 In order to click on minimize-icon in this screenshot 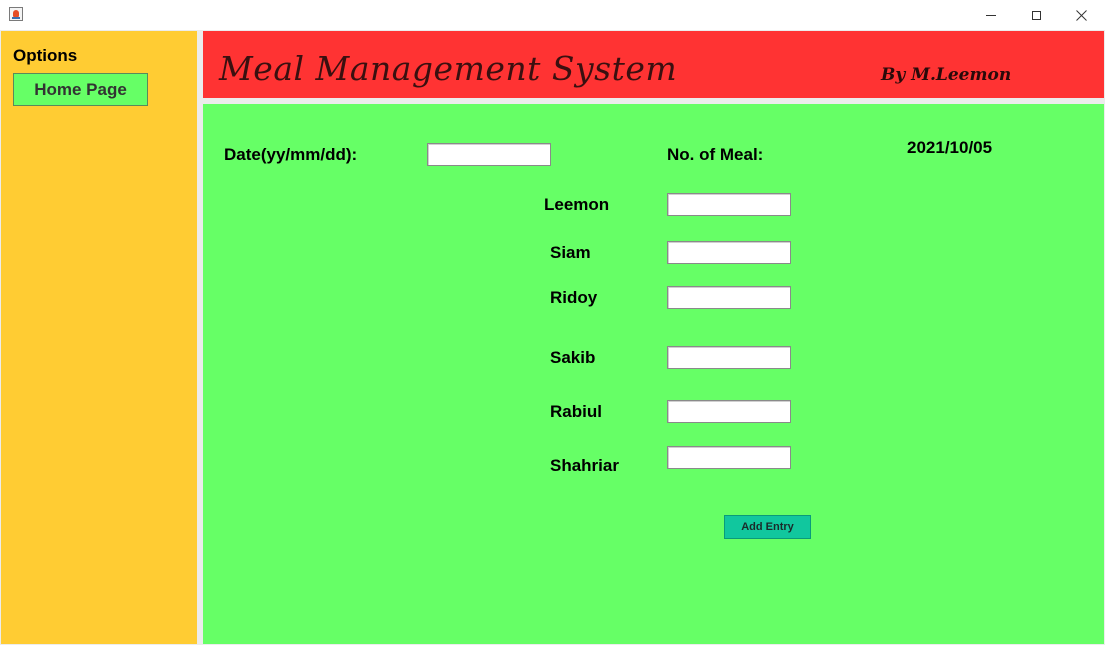, I will do `click(991, 15)`.